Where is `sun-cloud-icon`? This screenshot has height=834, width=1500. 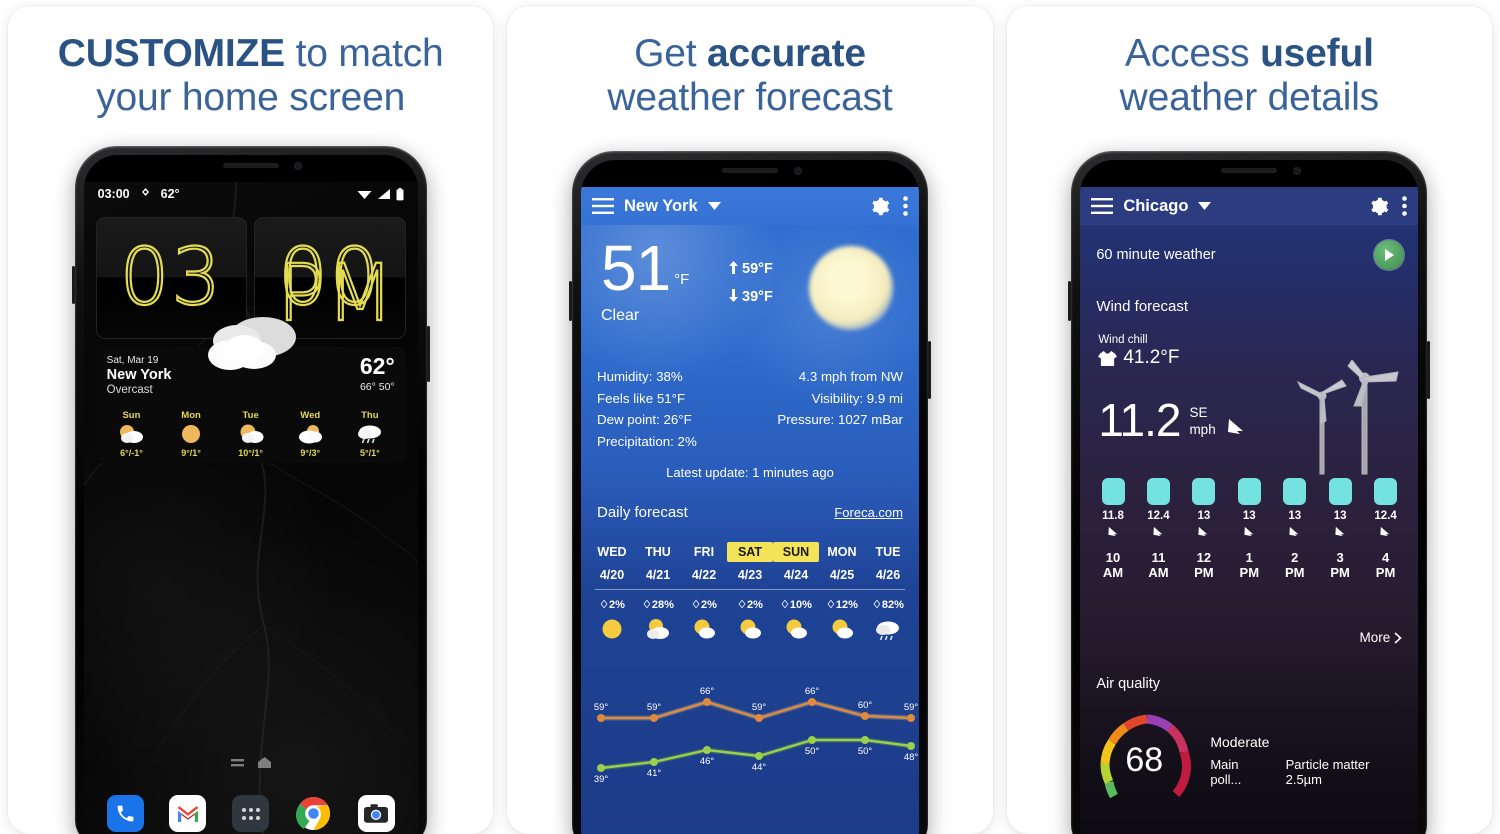
sun-cloud-icon is located at coordinates (750, 629).